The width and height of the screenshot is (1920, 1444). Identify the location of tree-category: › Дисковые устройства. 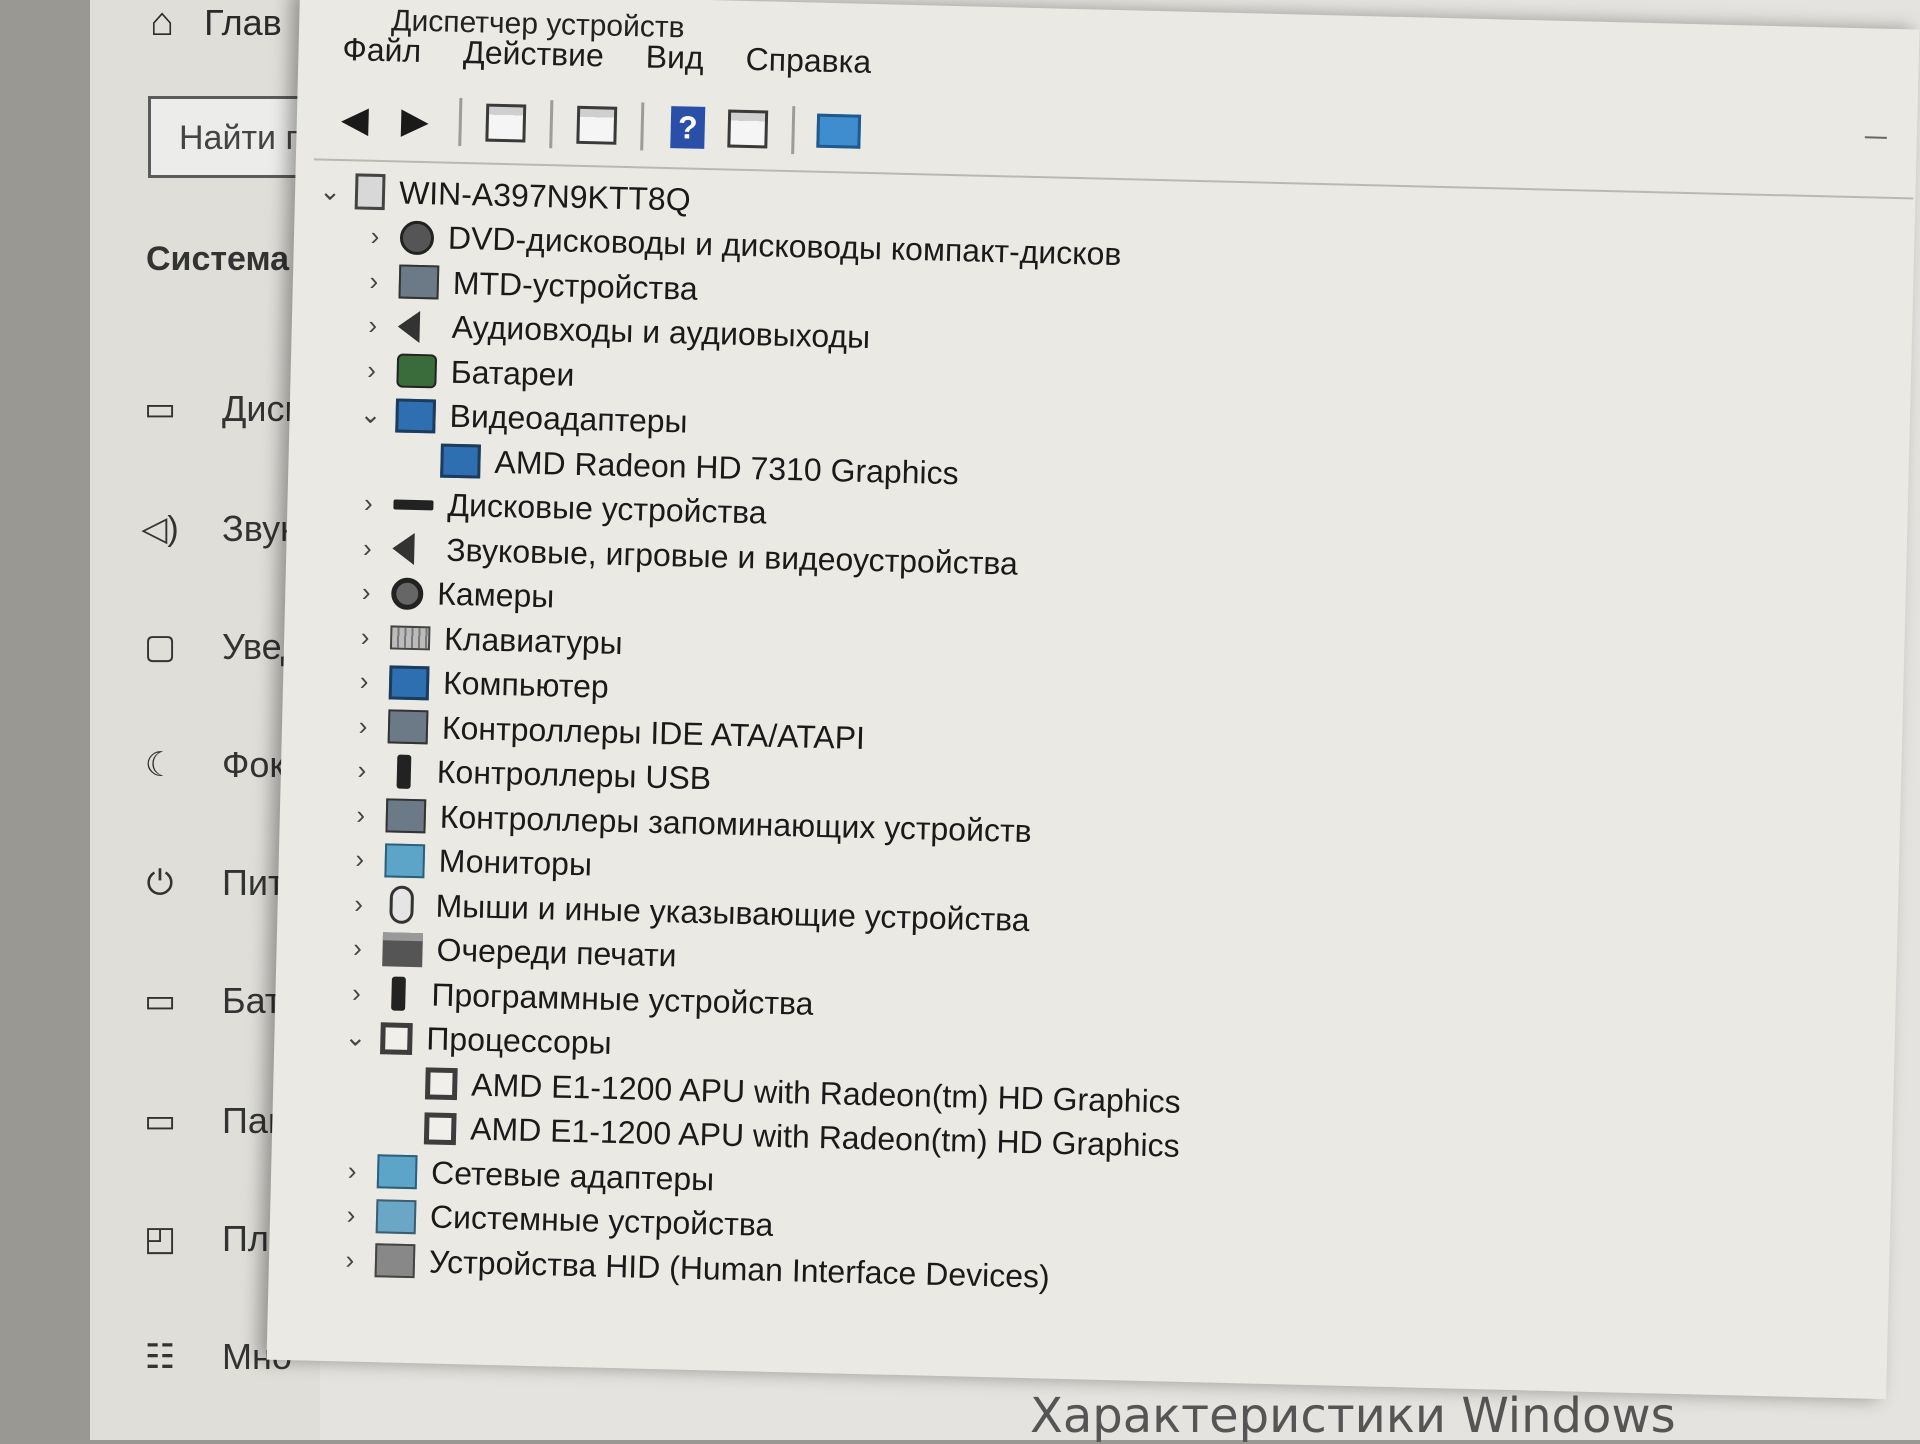
(560, 508).